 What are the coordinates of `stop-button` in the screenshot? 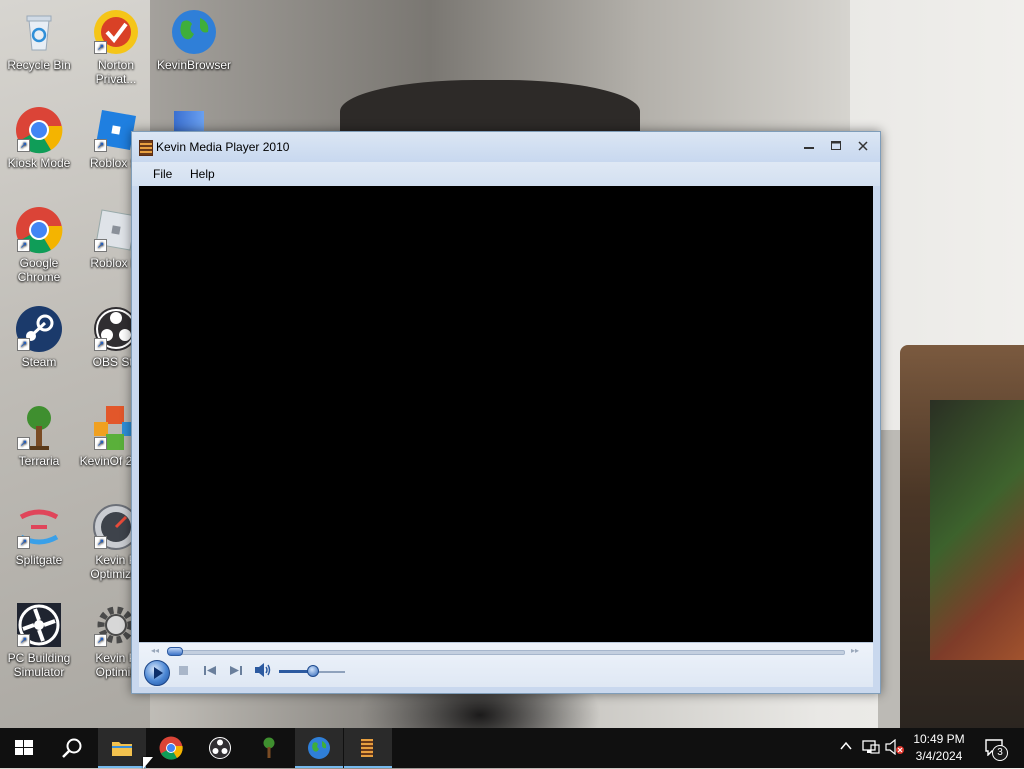 It's located at (183, 671).